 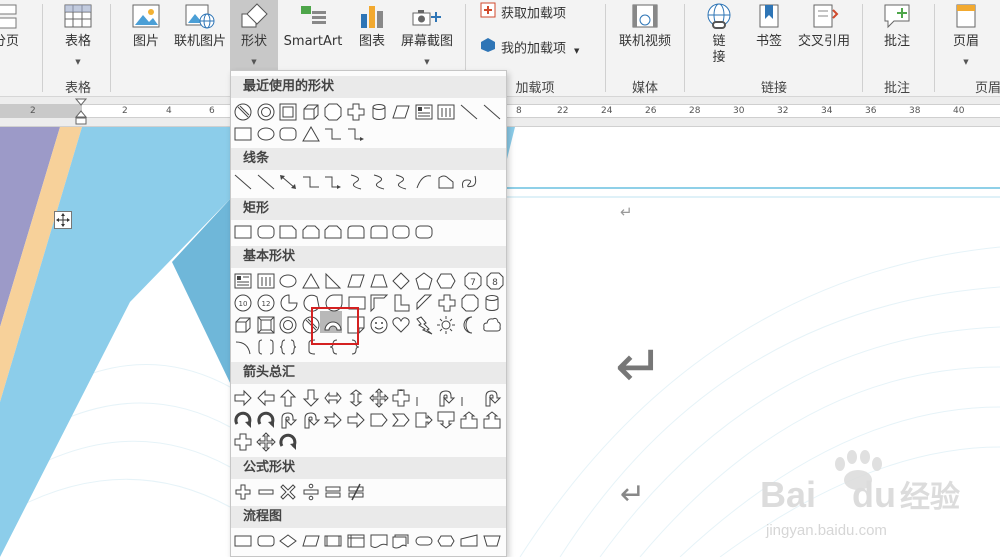 What do you see at coordinates (523, 13) in the screenshot?
I see `get-addins-button: 获取加载项` at bounding box center [523, 13].